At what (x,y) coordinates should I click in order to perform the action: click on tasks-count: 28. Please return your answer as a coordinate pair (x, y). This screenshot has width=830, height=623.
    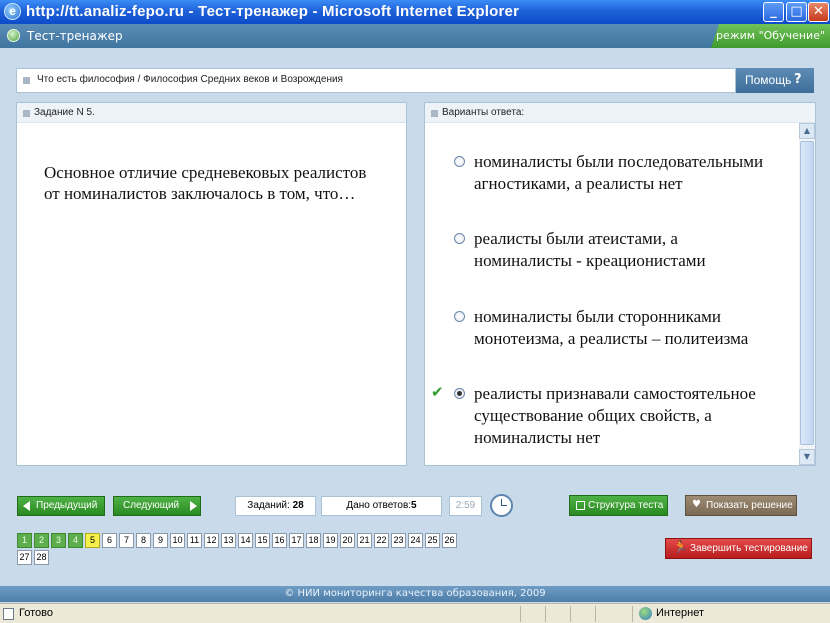
    Looking at the image, I should click on (298, 505).